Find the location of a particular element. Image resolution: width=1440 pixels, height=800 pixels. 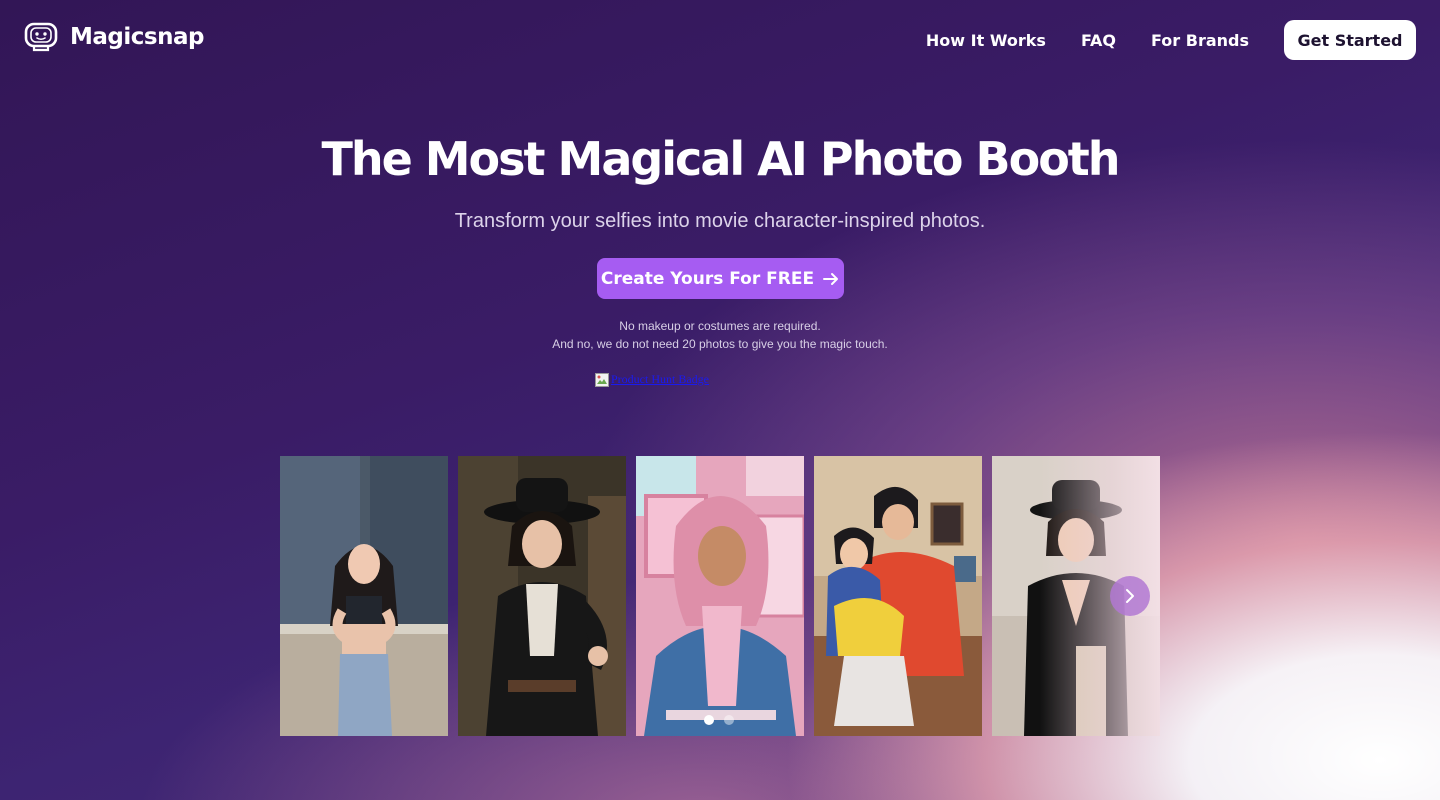

carousel-pagination is located at coordinates (719, 720).